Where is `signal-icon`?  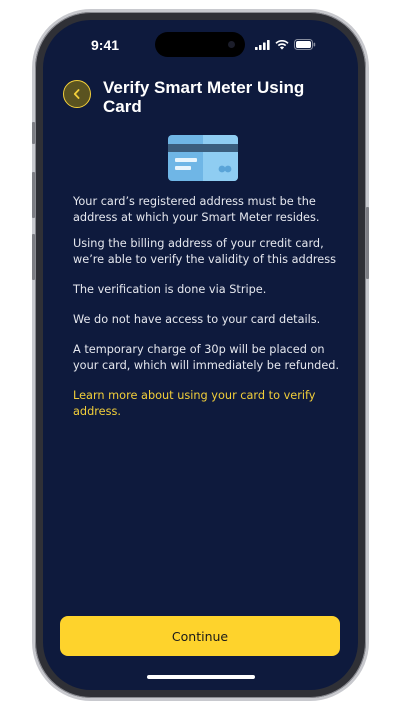
signal-icon is located at coordinates (262, 44).